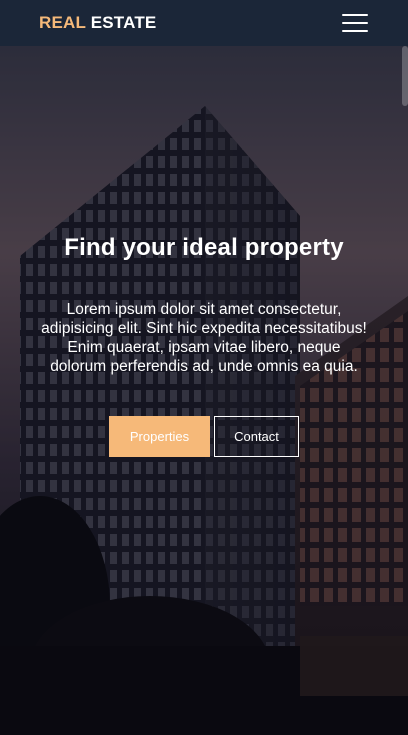 This screenshot has width=408, height=735. What do you see at coordinates (256, 436) in the screenshot?
I see `contact-button: Contact` at bounding box center [256, 436].